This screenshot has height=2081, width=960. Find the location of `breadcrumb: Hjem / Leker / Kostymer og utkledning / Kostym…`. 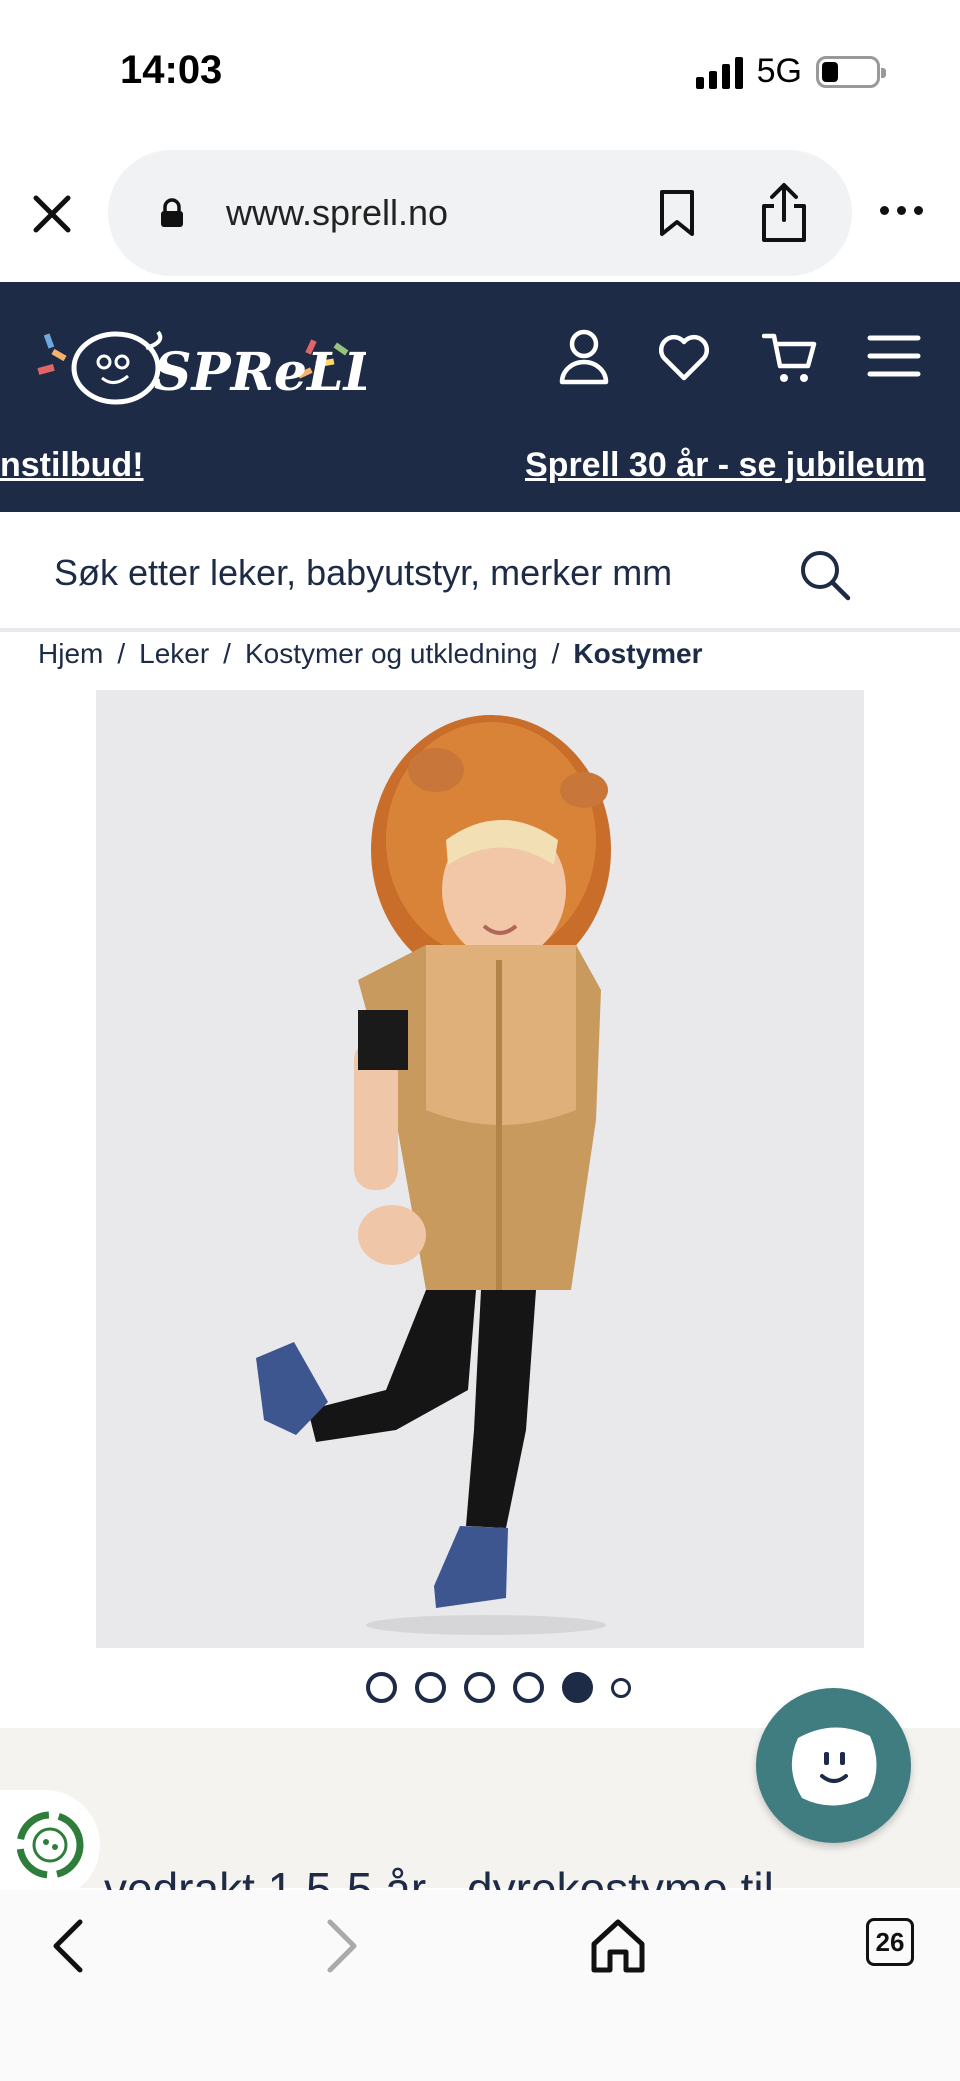

breadcrumb: Hjem / Leker / Kostymer og utkledning / Kostym… is located at coordinates (370, 654).